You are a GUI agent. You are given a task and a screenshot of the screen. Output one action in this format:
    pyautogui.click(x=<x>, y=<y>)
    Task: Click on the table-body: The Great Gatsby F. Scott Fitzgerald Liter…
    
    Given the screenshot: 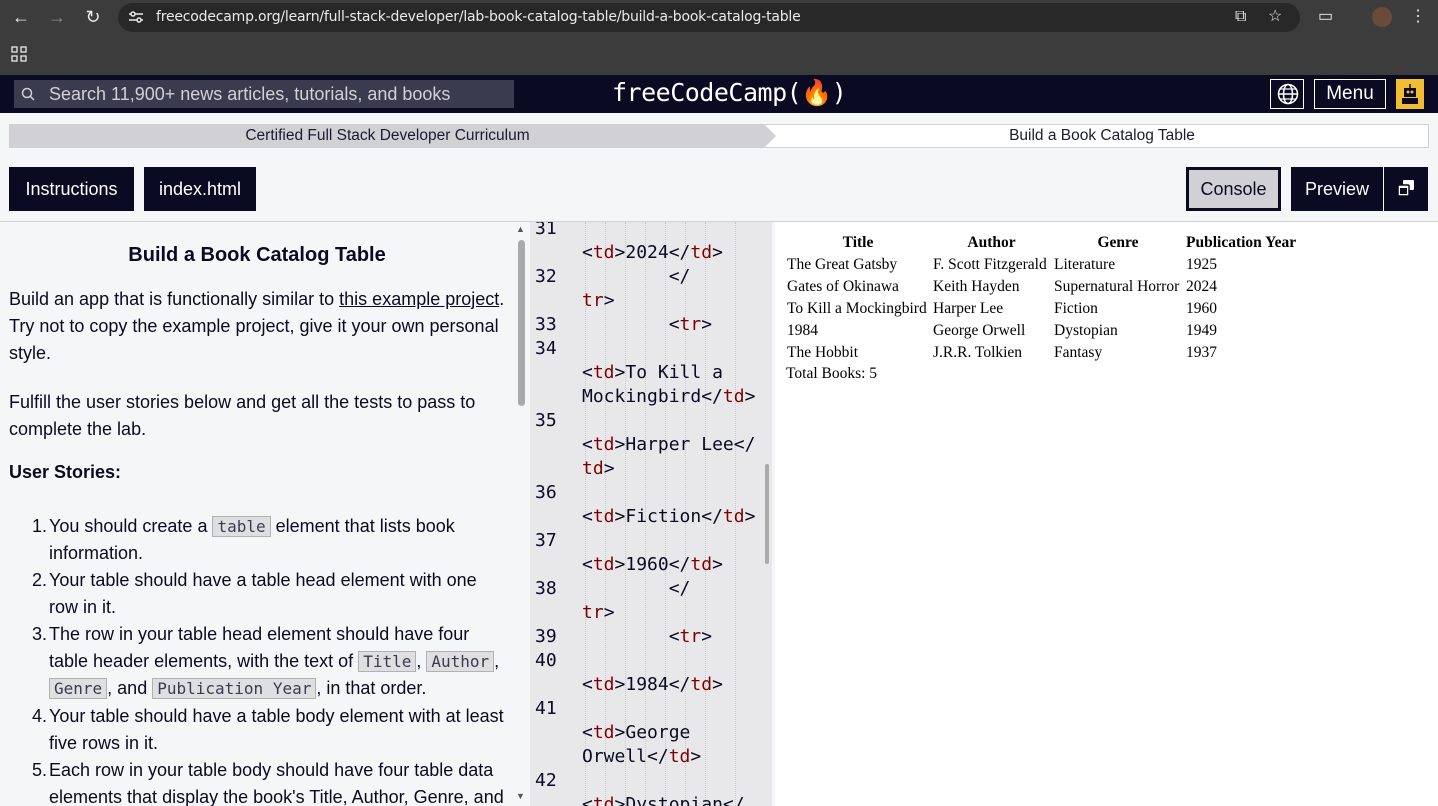 What is the action you would take?
    pyautogui.click(x=1041, y=309)
    